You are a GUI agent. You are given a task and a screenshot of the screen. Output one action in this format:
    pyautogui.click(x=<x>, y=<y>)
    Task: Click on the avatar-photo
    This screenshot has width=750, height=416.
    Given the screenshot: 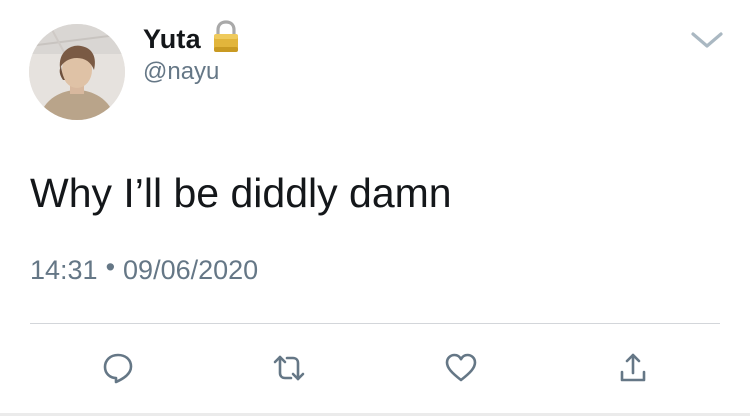 What is the action you would take?
    pyautogui.click(x=77, y=72)
    